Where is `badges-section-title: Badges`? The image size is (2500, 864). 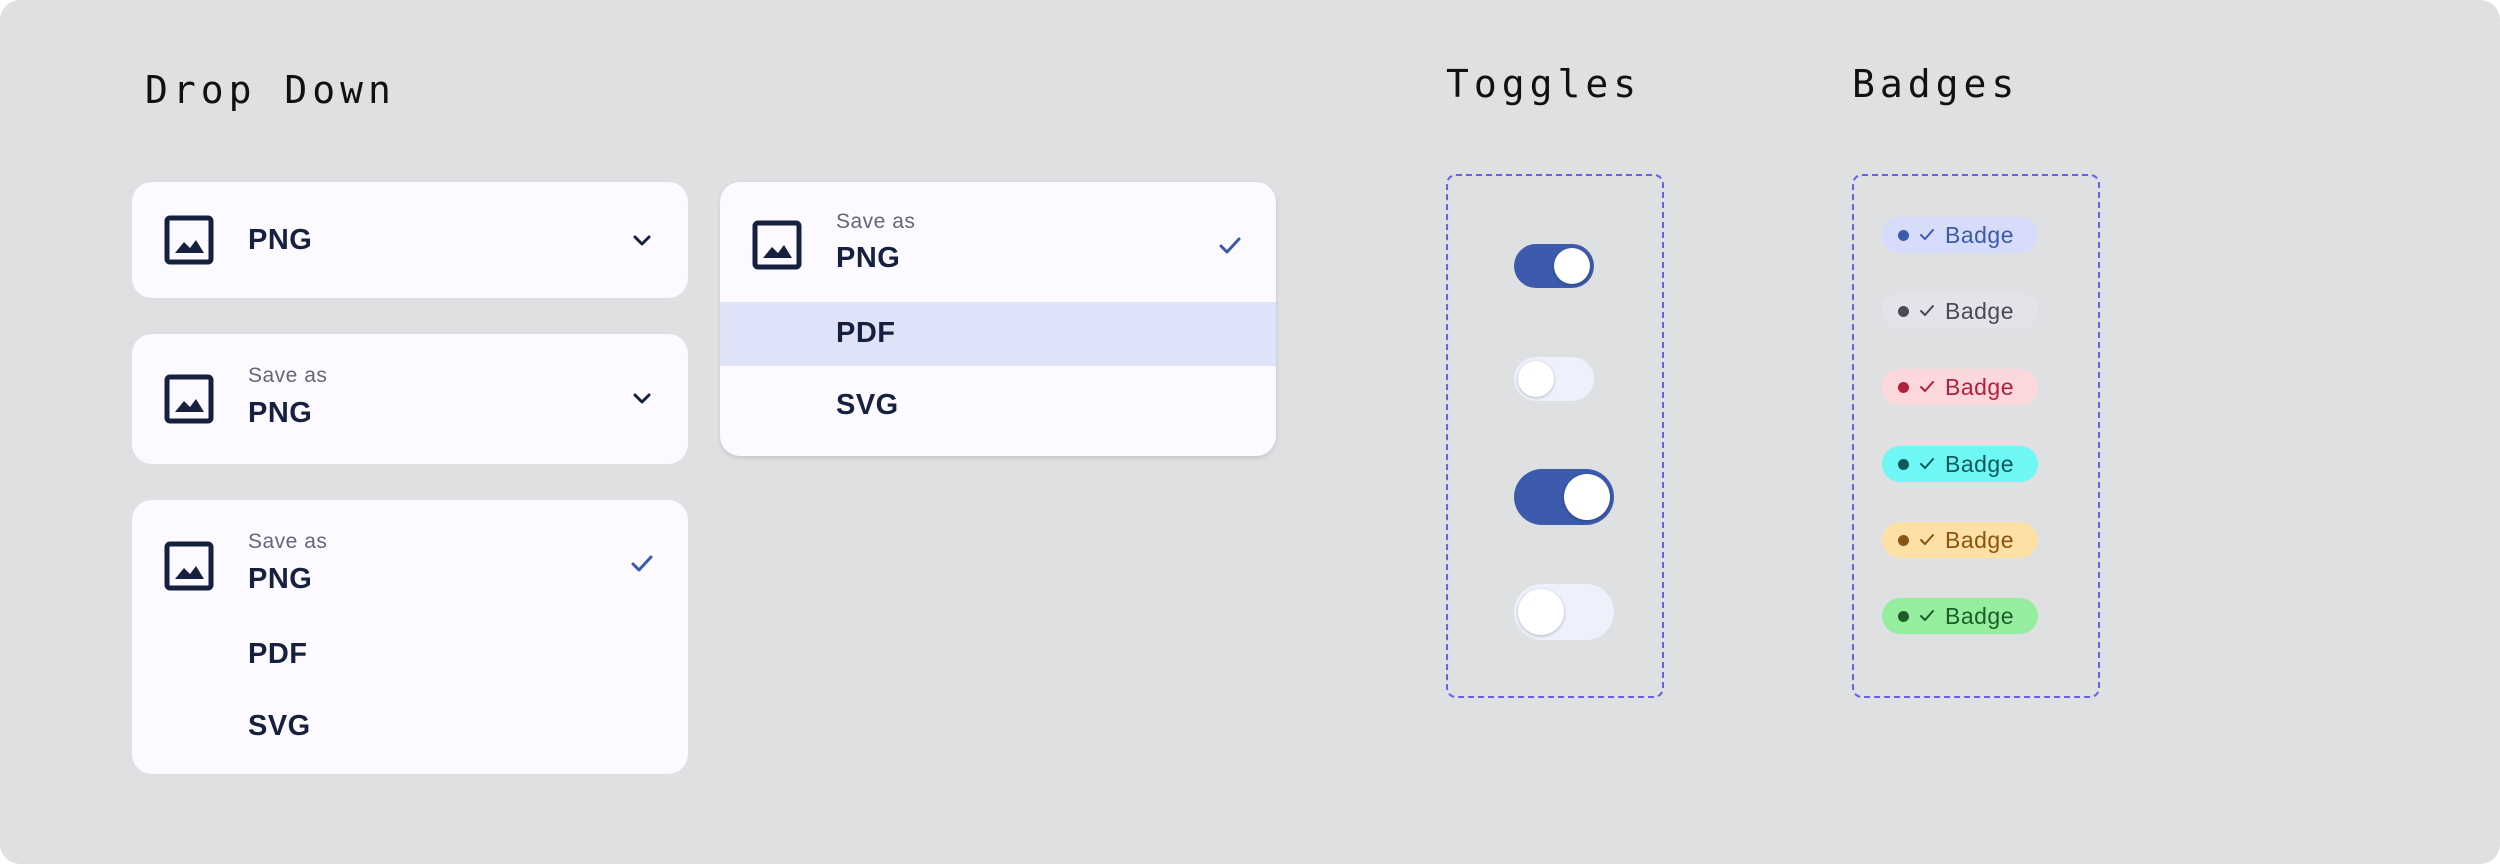 badges-section-title: Badges is located at coordinates (1936, 84).